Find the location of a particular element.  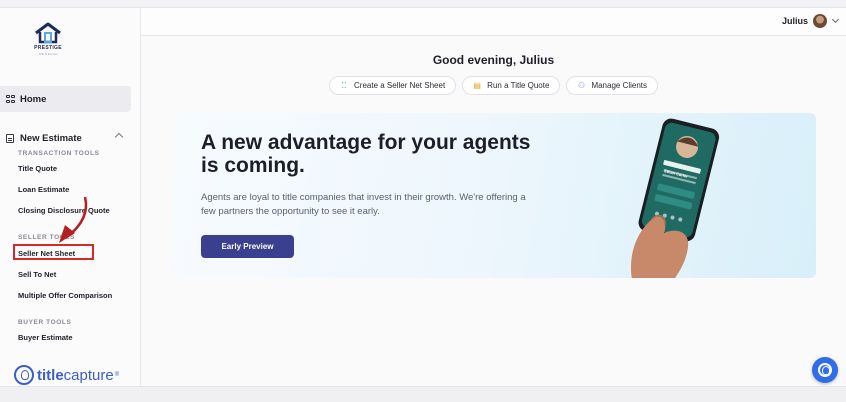

help-chat-button is located at coordinates (825, 370).